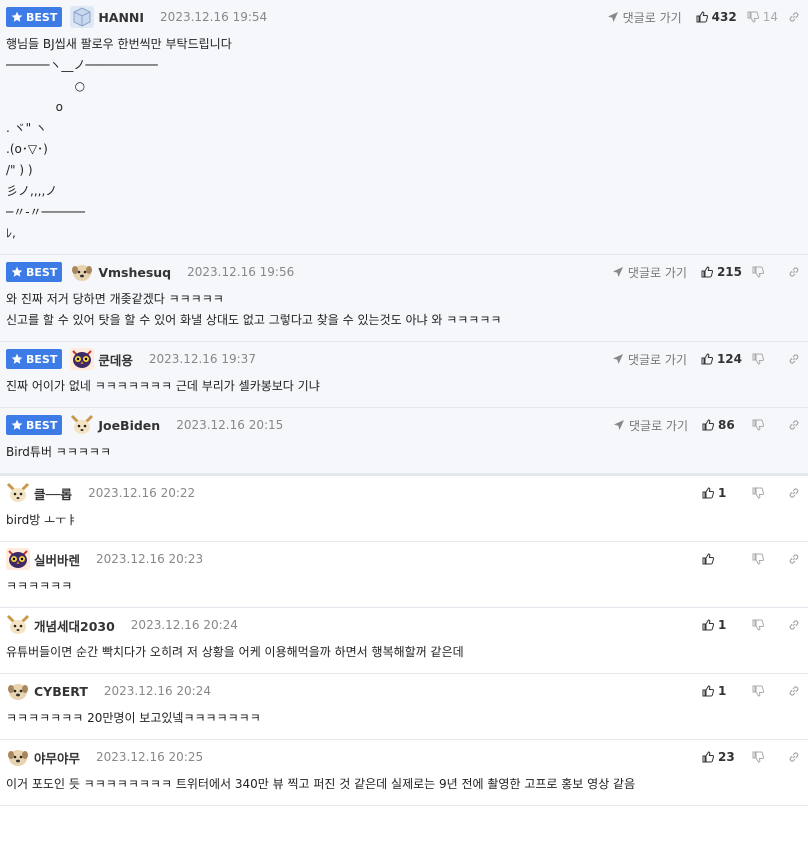  I want to click on nickname: HANNI, so click(121, 17).